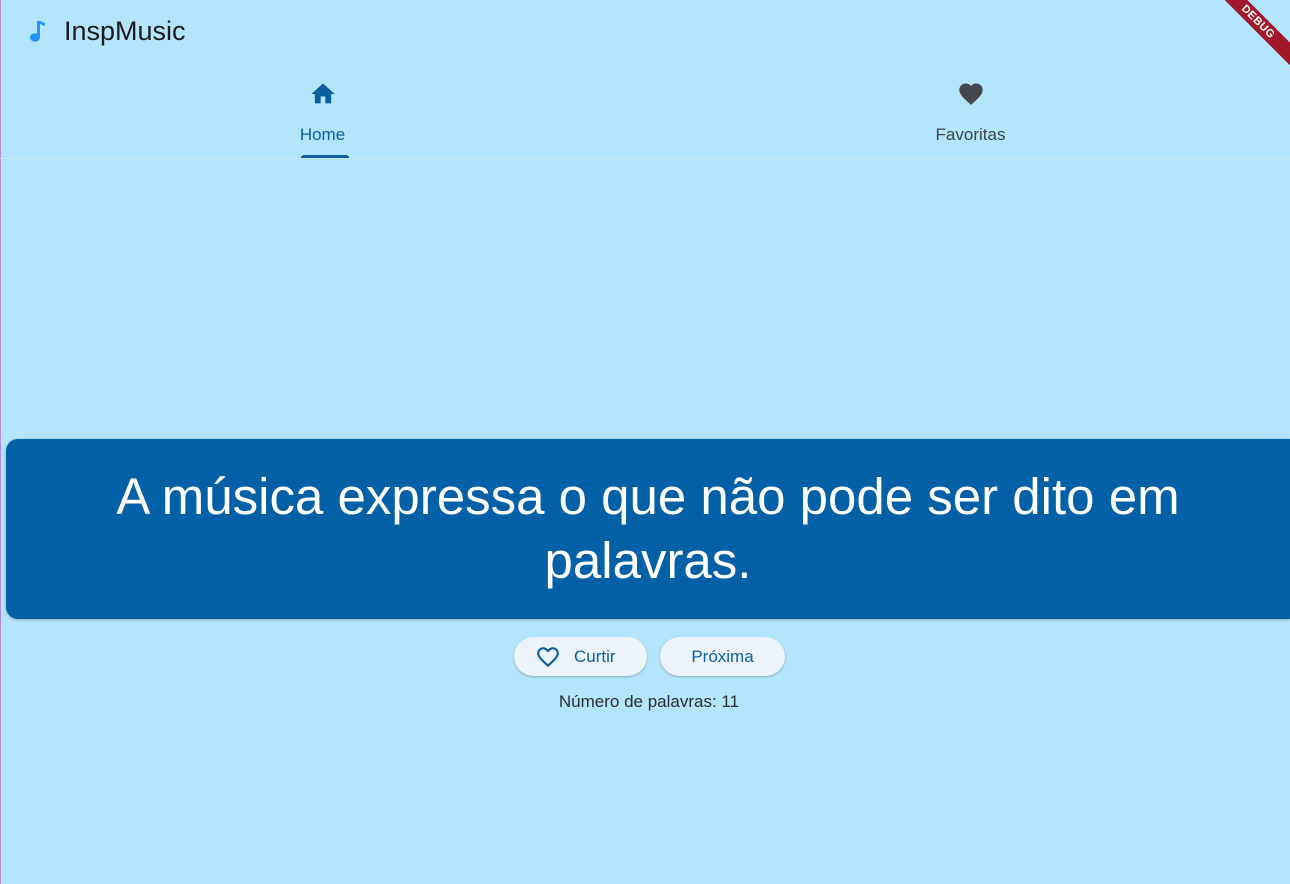  I want to click on tab-home: Home, so click(322, 111).